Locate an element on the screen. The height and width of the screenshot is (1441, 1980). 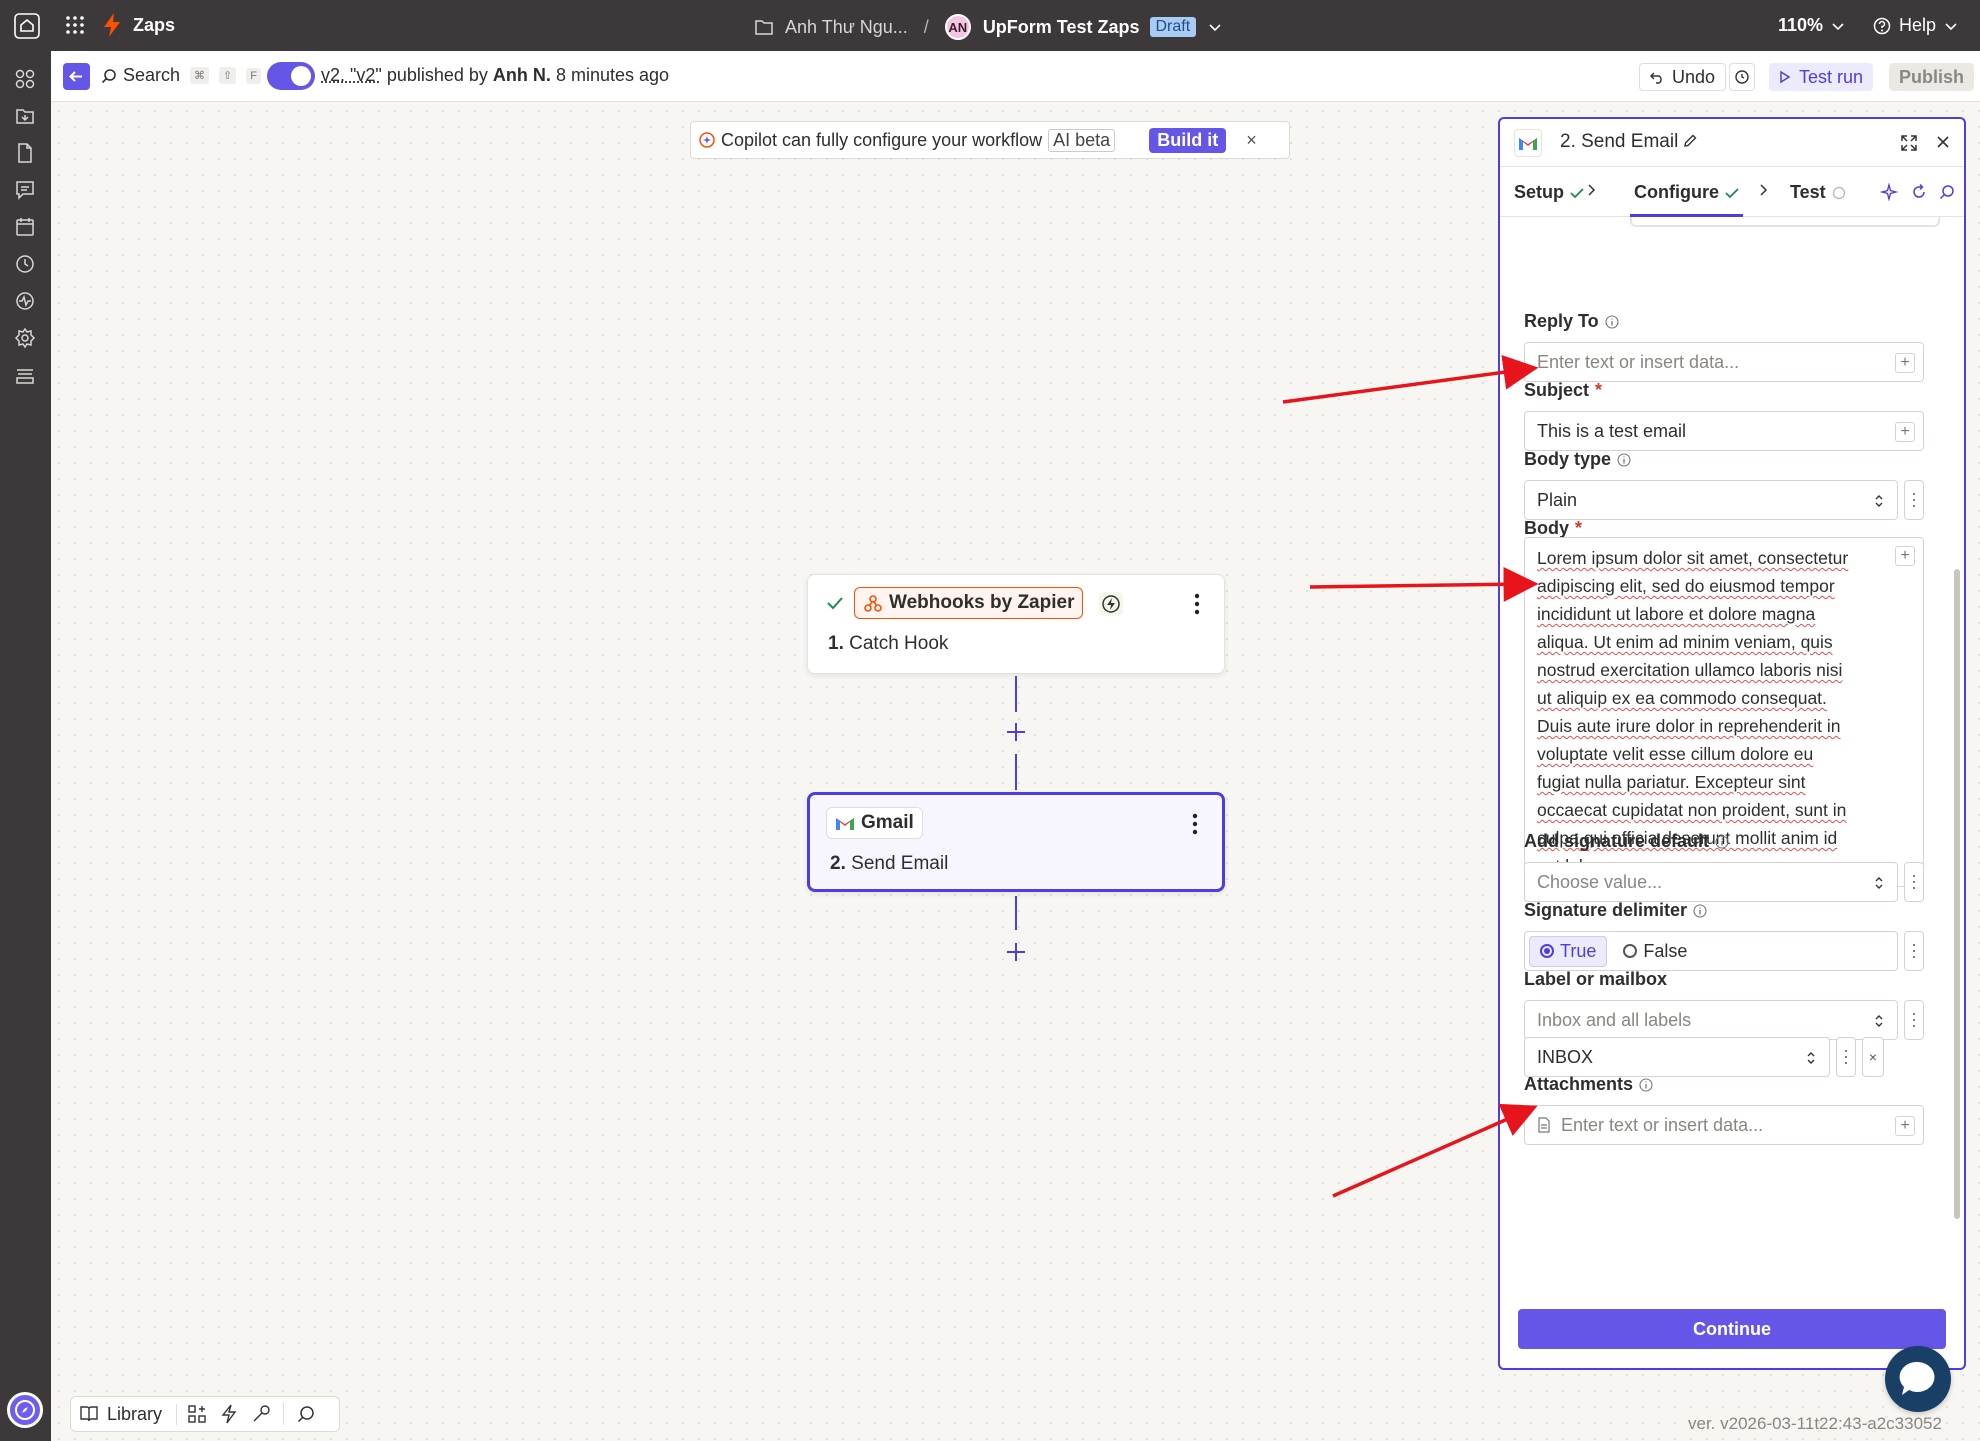
support-chat-button is located at coordinates (1918, 1379).